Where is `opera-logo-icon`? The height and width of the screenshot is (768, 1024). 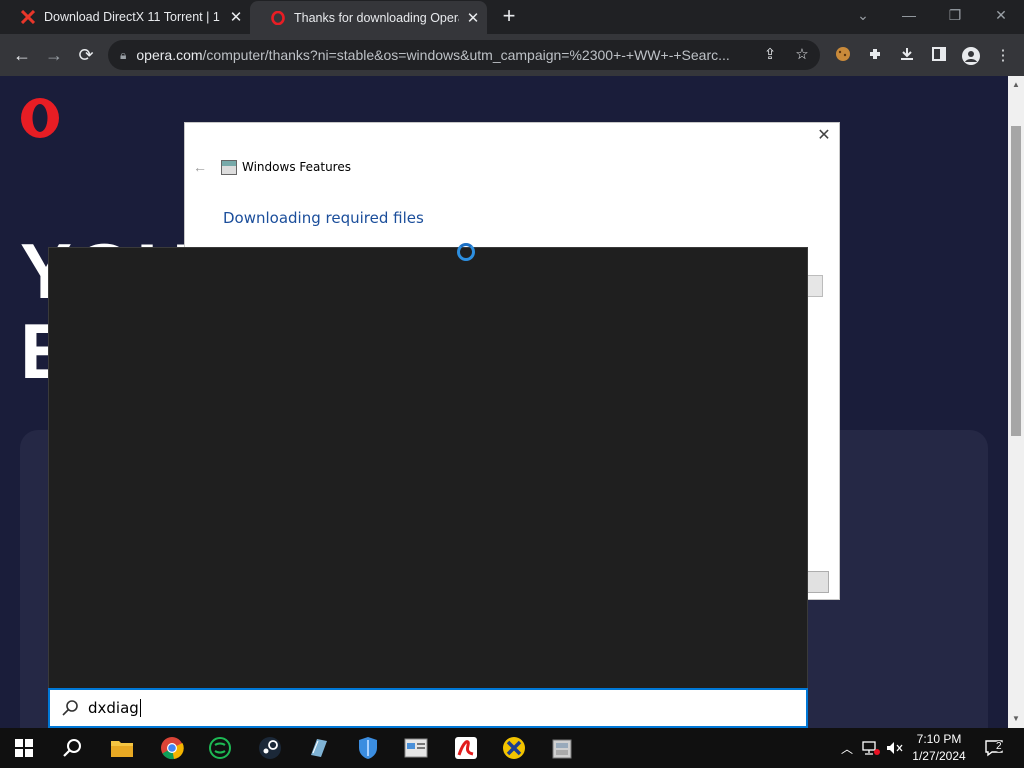
opera-logo-icon is located at coordinates (40, 118).